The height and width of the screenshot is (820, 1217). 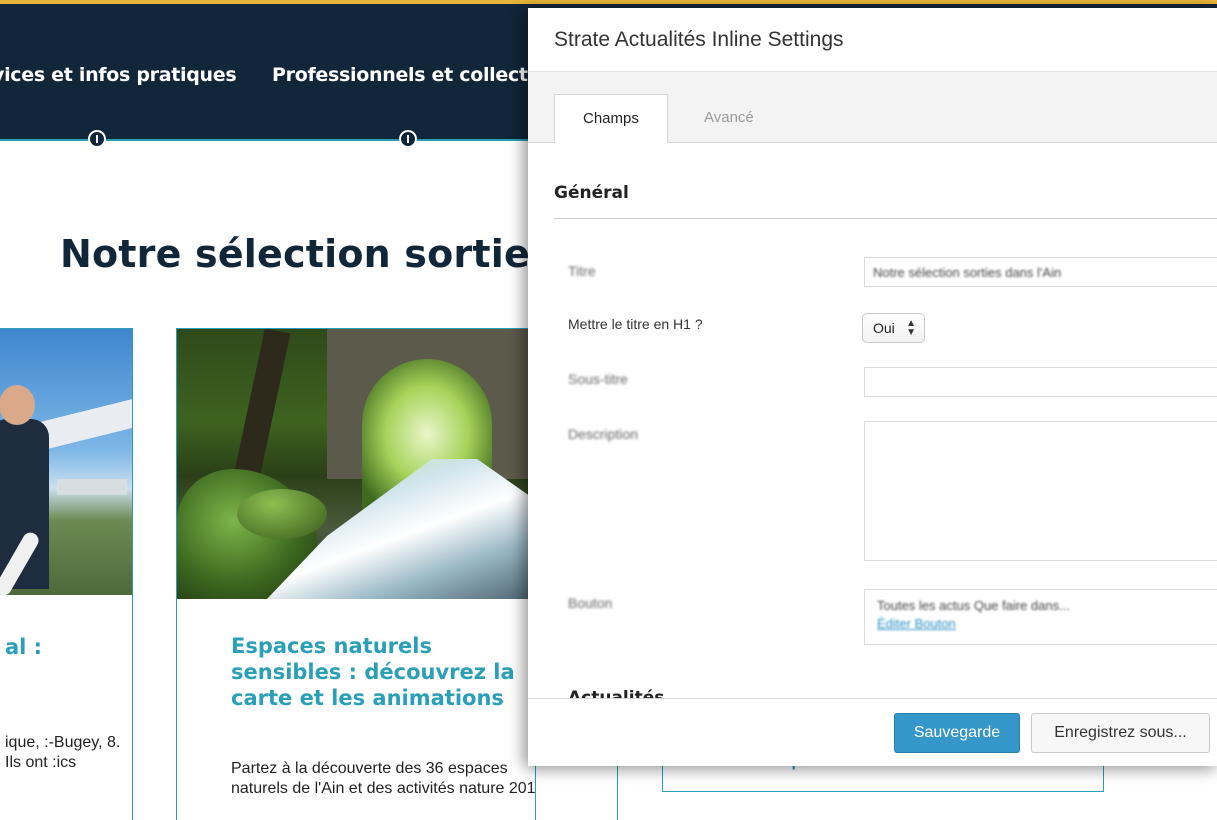 I want to click on titre-input: Notre sélection sorties dans l'Ain, so click(x=1040, y=272).